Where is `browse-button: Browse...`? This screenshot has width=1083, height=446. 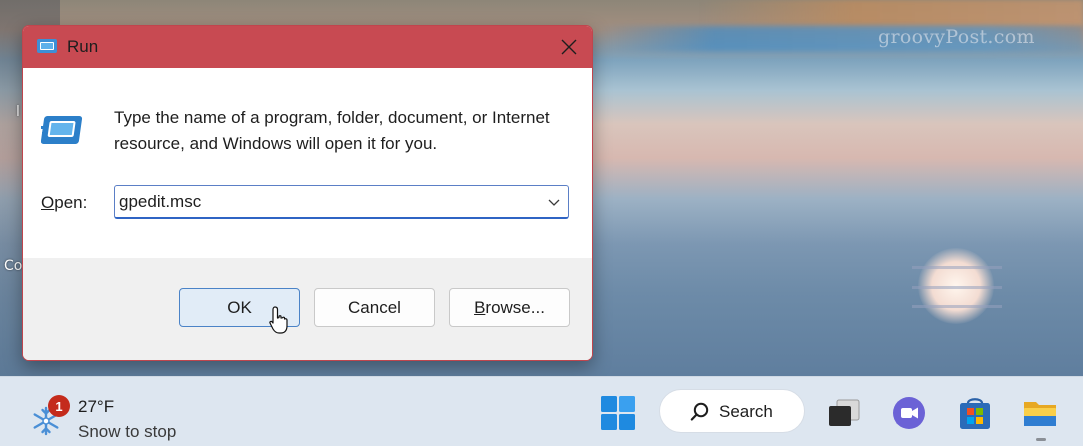 browse-button: Browse... is located at coordinates (509, 307).